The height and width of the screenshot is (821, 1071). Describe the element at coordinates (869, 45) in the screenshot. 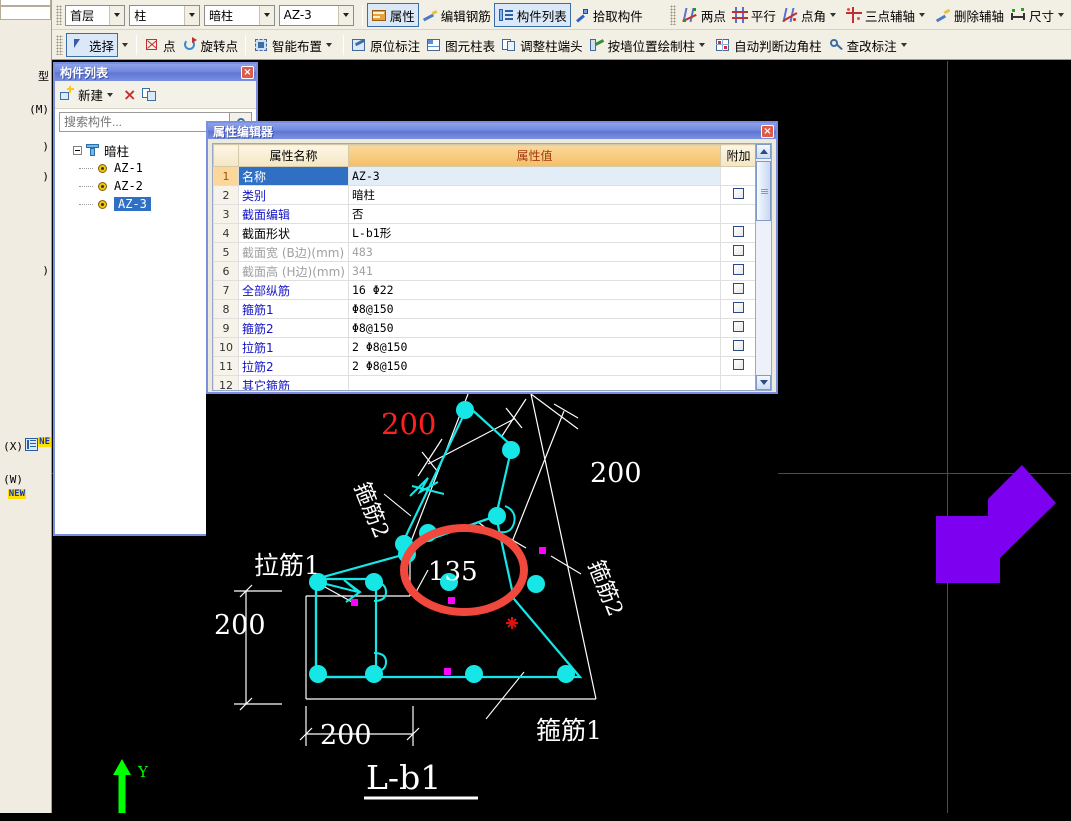

I see `check-edit-annotation-button: 查改标注` at that location.